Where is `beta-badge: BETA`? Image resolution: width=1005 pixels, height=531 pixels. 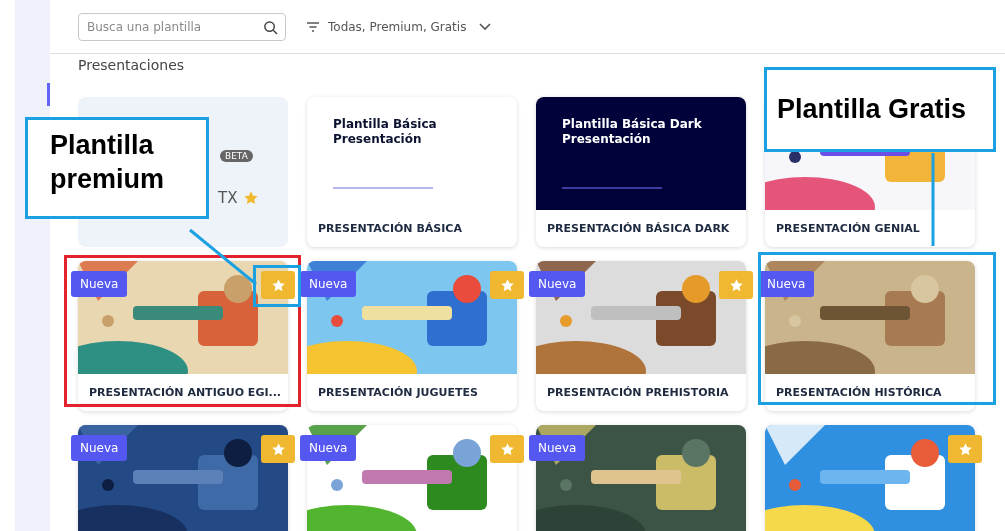
beta-badge: BETA is located at coordinates (236, 156).